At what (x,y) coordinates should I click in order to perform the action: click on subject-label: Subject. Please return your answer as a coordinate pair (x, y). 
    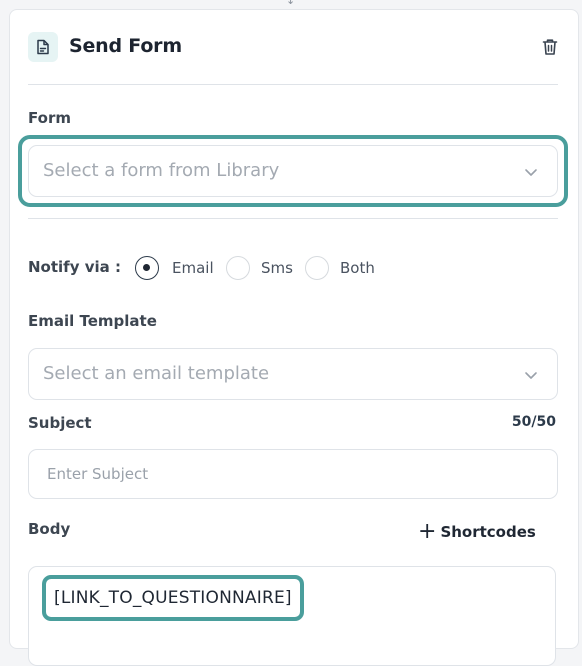
    Looking at the image, I should click on (60, 423).